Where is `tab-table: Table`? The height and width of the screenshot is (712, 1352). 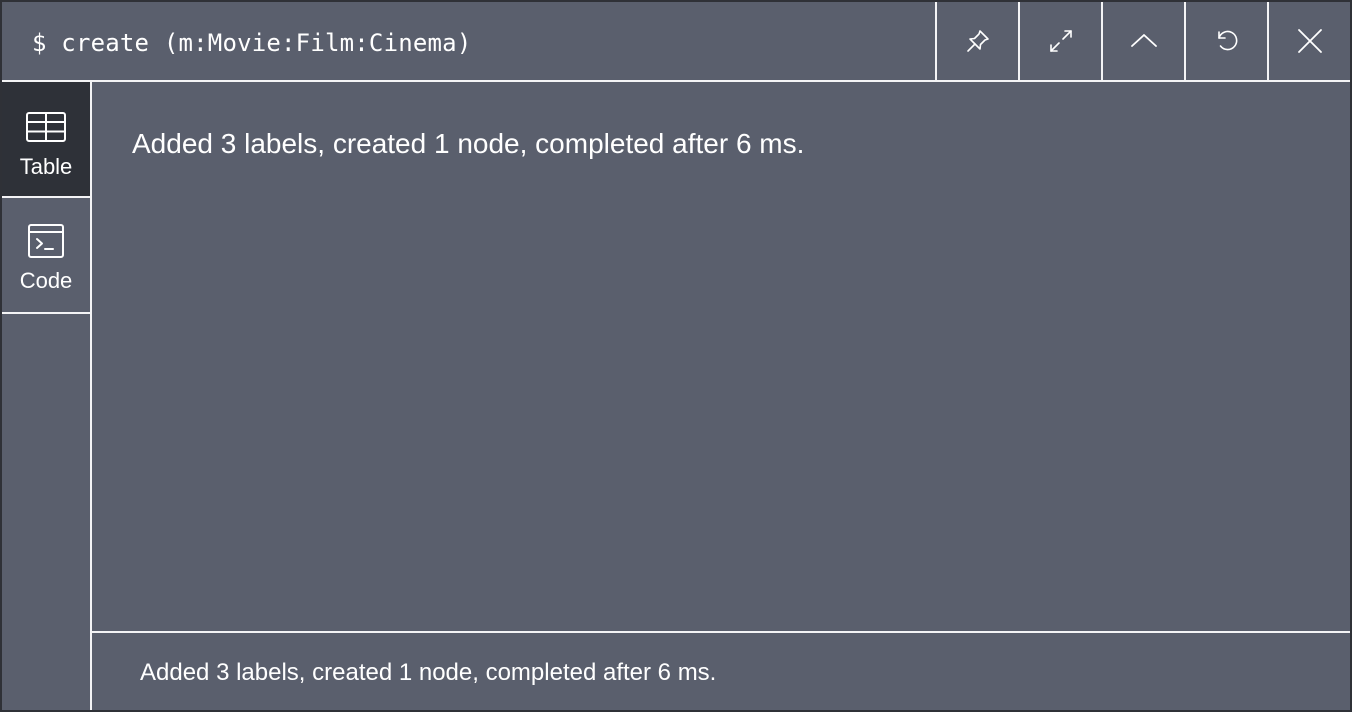
tab-table: Table is located at coordinates (46, 140).